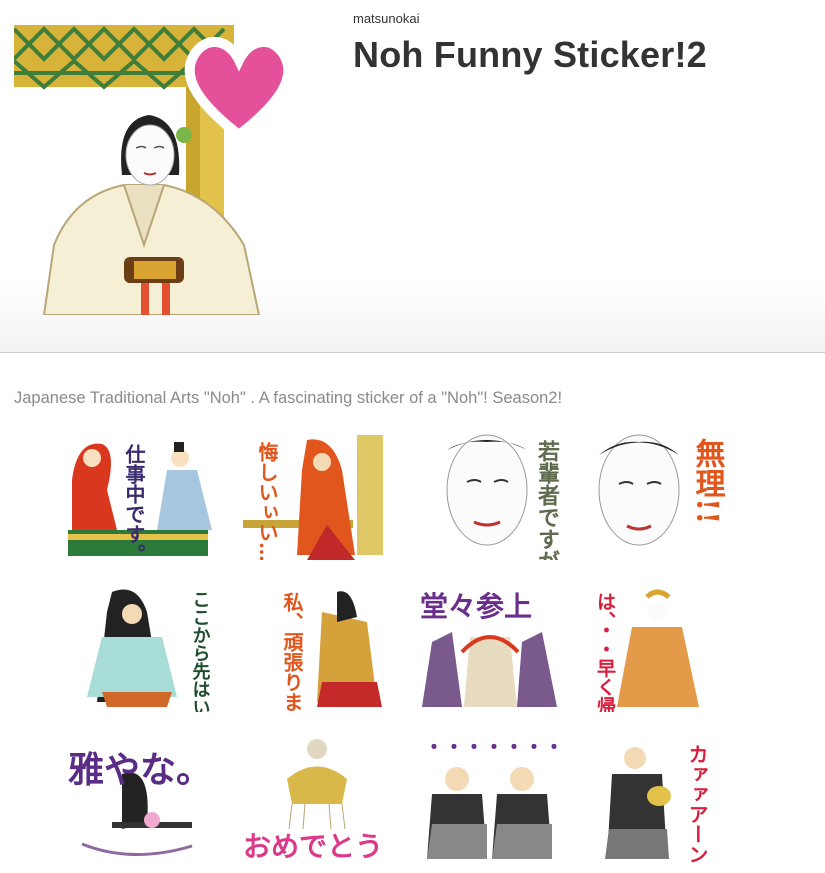 This screenshot has width=825, height=873. I want to click on sticker-7-text: 堂々参上, so click(476, 606).